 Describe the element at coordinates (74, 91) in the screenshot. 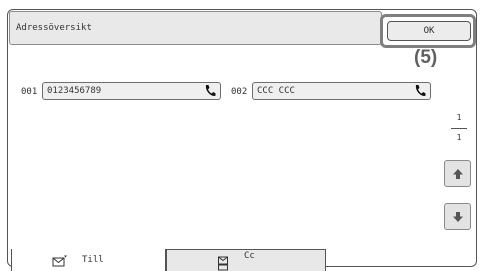

I see `entry-name: 0123456789` at that location.